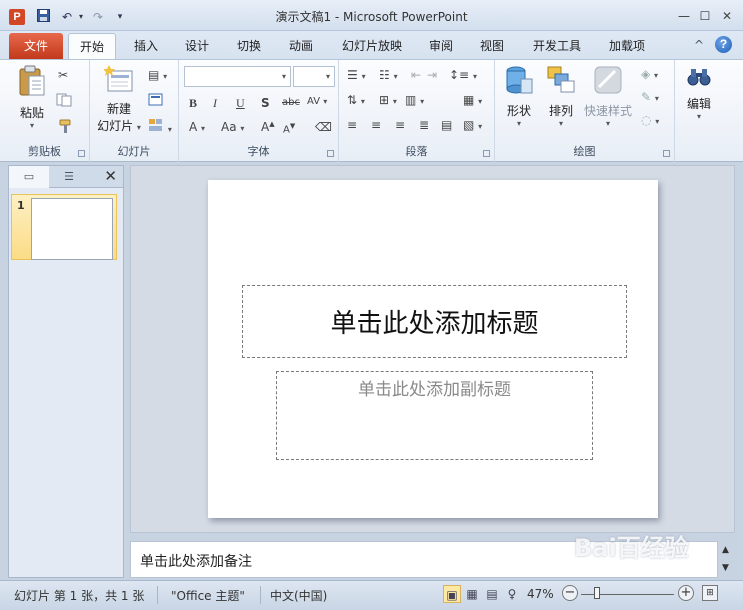  Describe the element at coordinates (197, 46) in the screenshot. I see `tab-design: 设计` at that location.